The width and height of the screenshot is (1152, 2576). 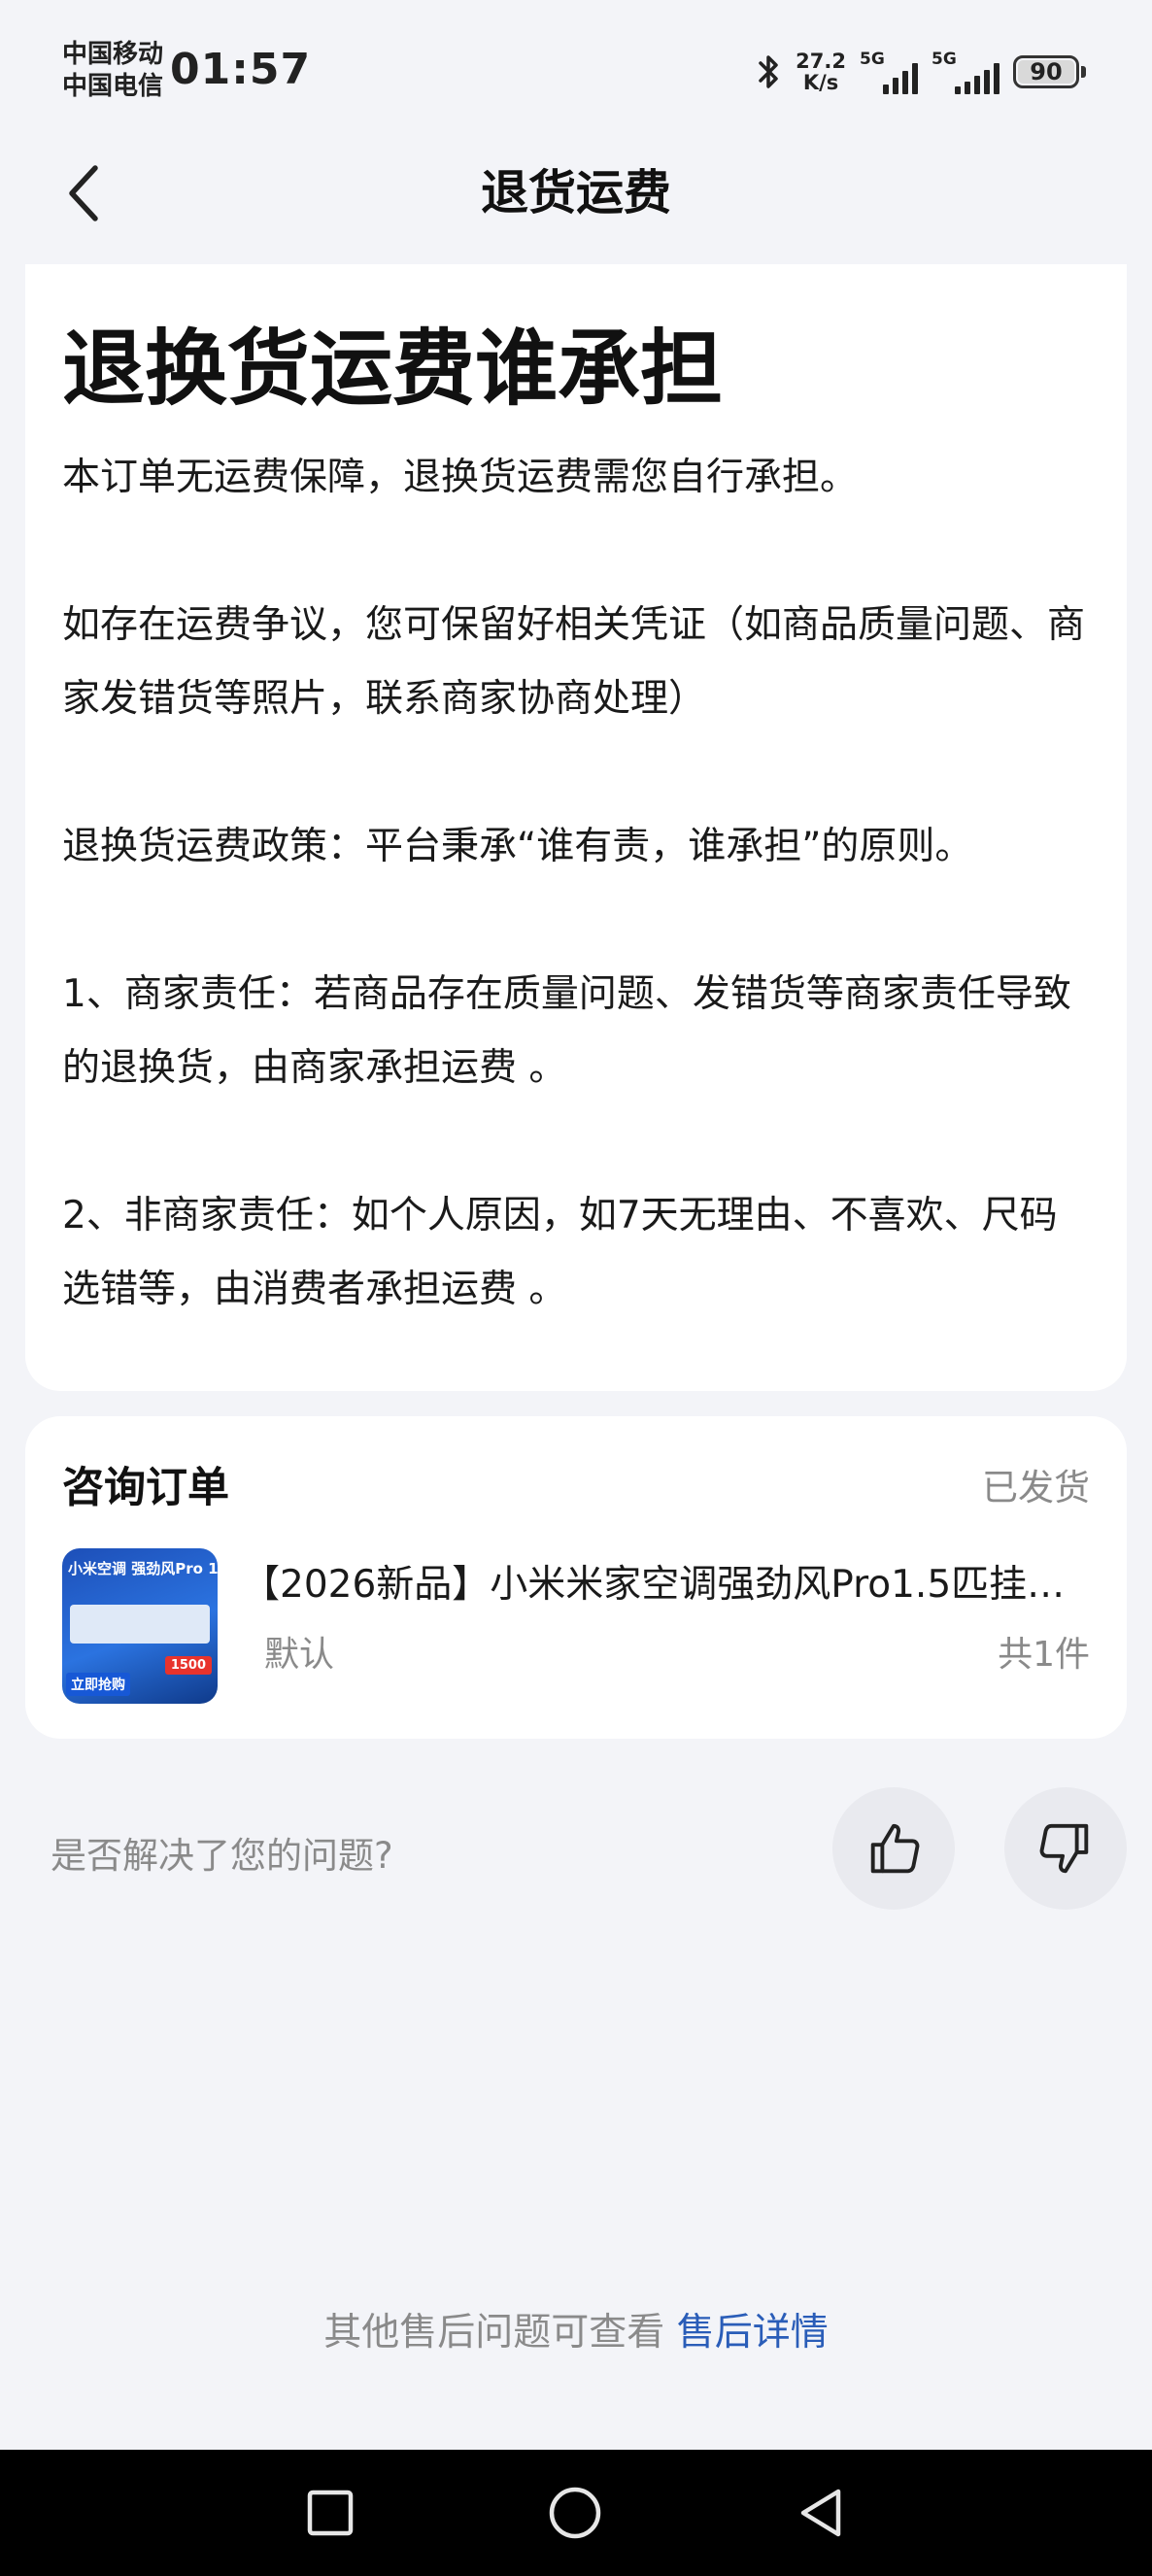 What do you see at coordinates (576, 1850) in the screenshot?
I see `feedback-row: 是否解决了您的问题?` at bounding box center [576, 1850].